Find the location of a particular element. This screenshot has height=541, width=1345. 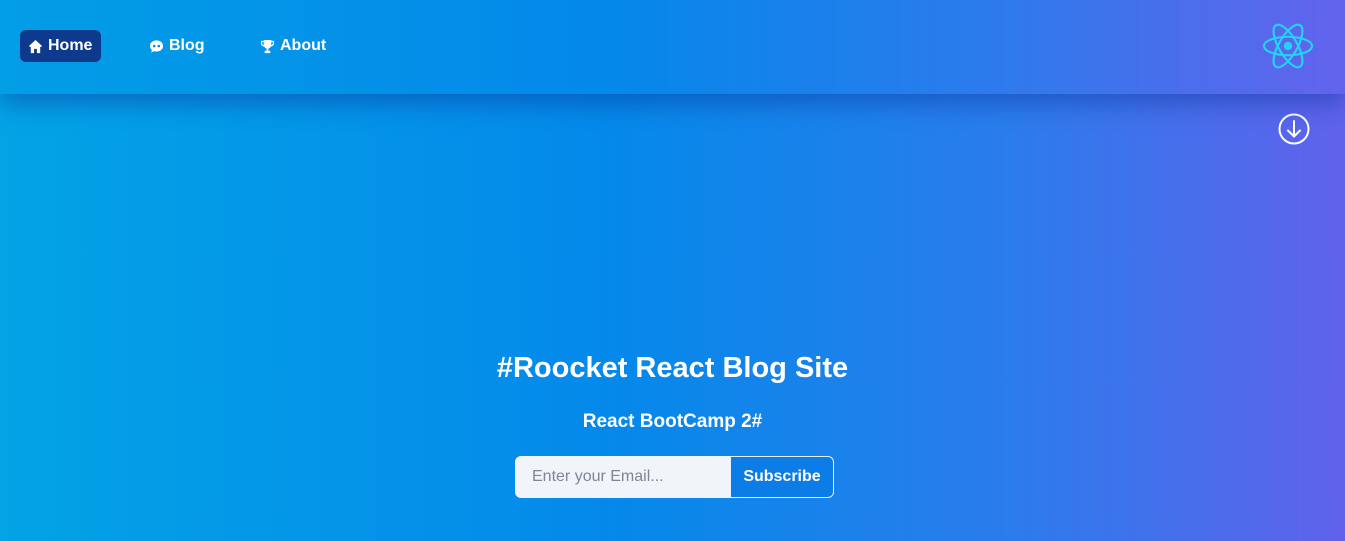

react-logo-icon is located at coordinates (1288, 46).